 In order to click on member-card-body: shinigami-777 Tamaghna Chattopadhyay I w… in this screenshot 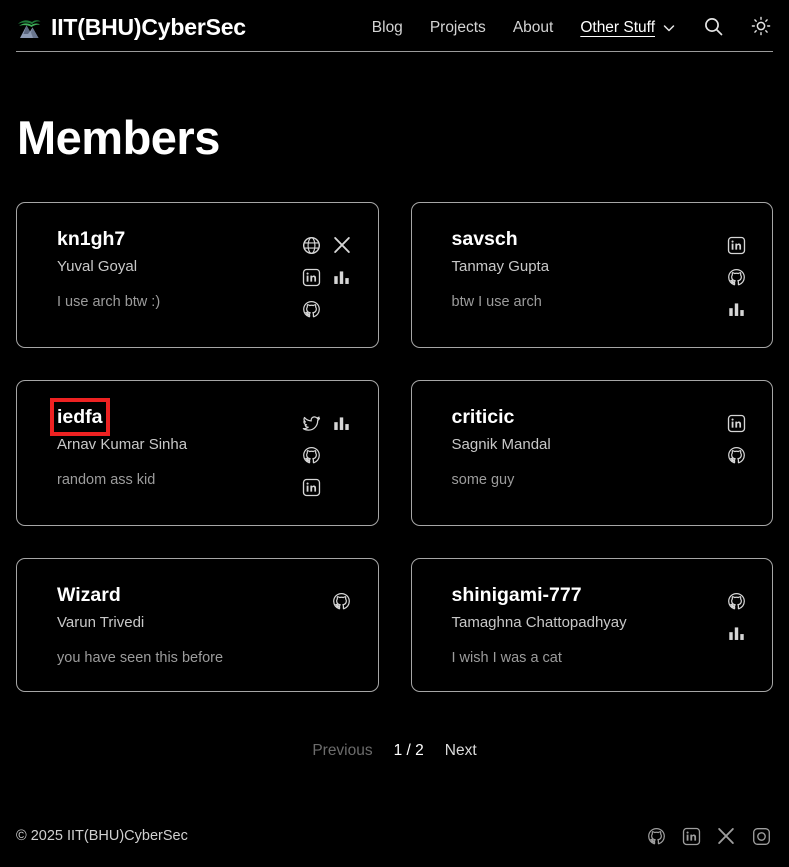, I will do `click(587, 625)`.